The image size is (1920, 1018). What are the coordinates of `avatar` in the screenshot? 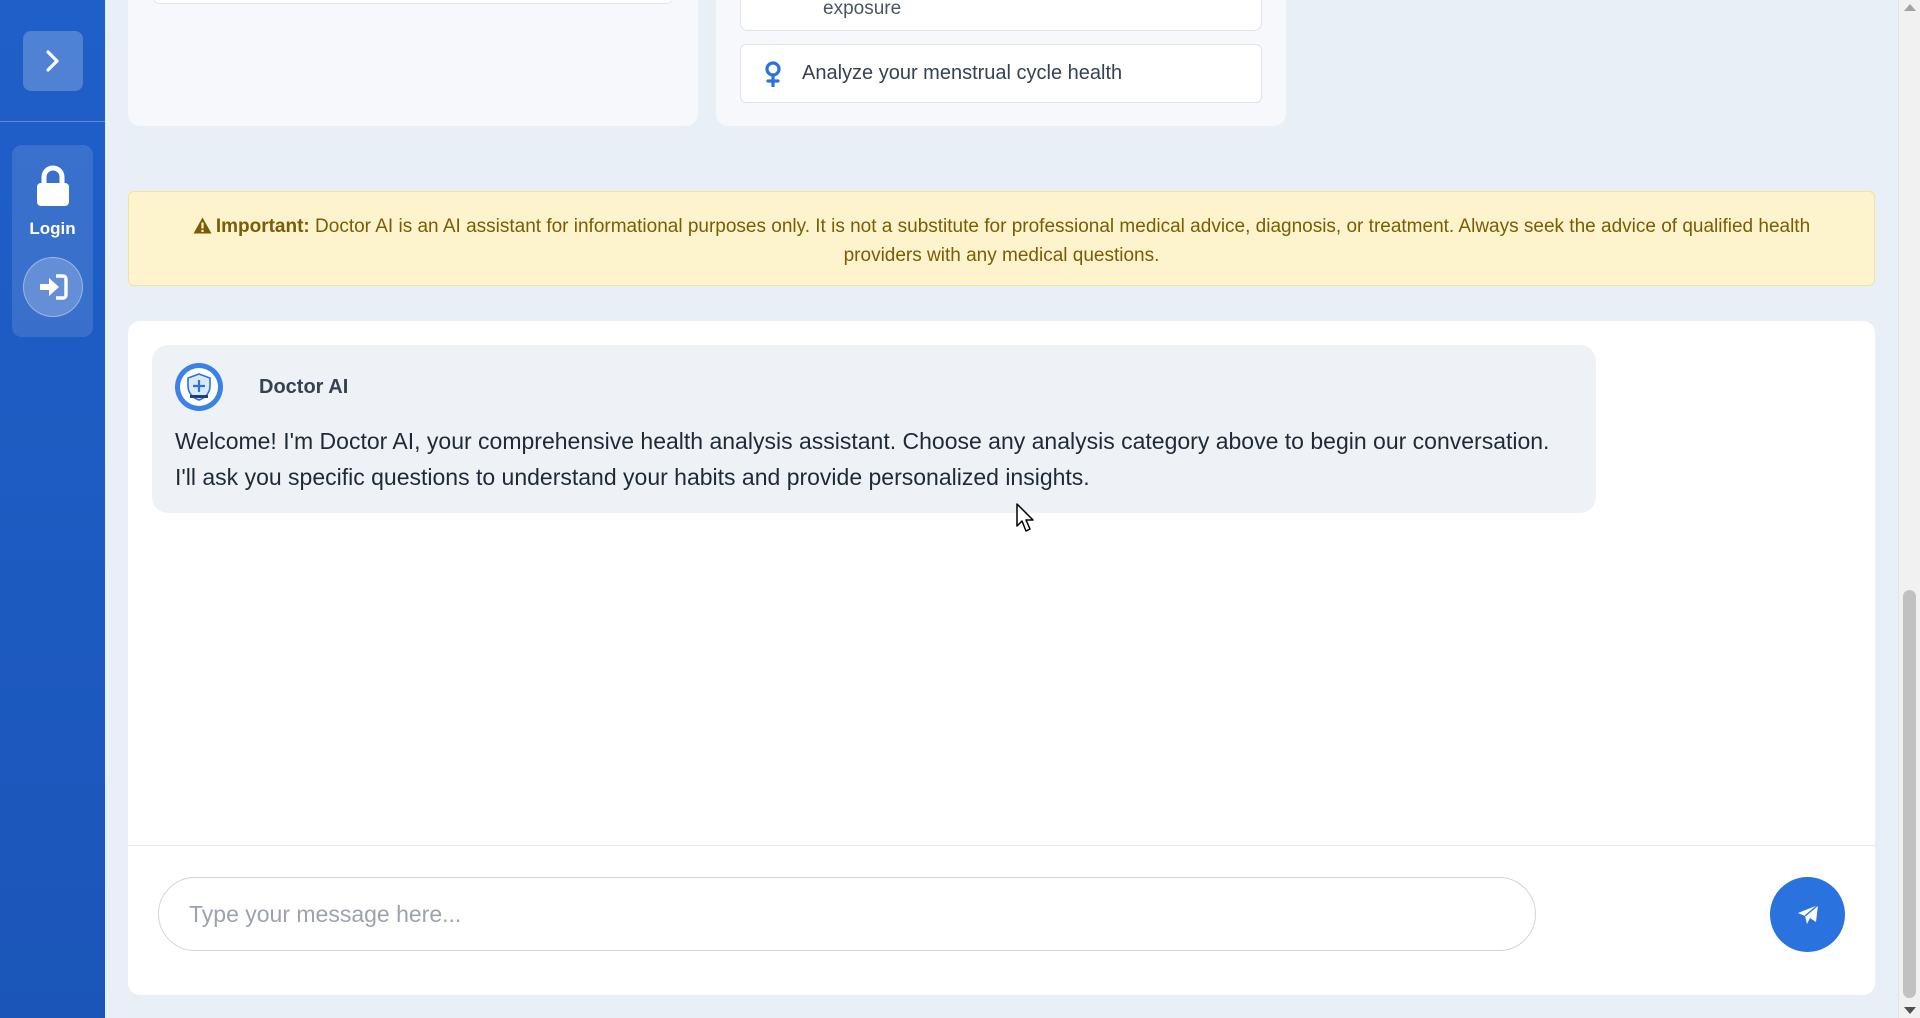 It's located at (199, 387).